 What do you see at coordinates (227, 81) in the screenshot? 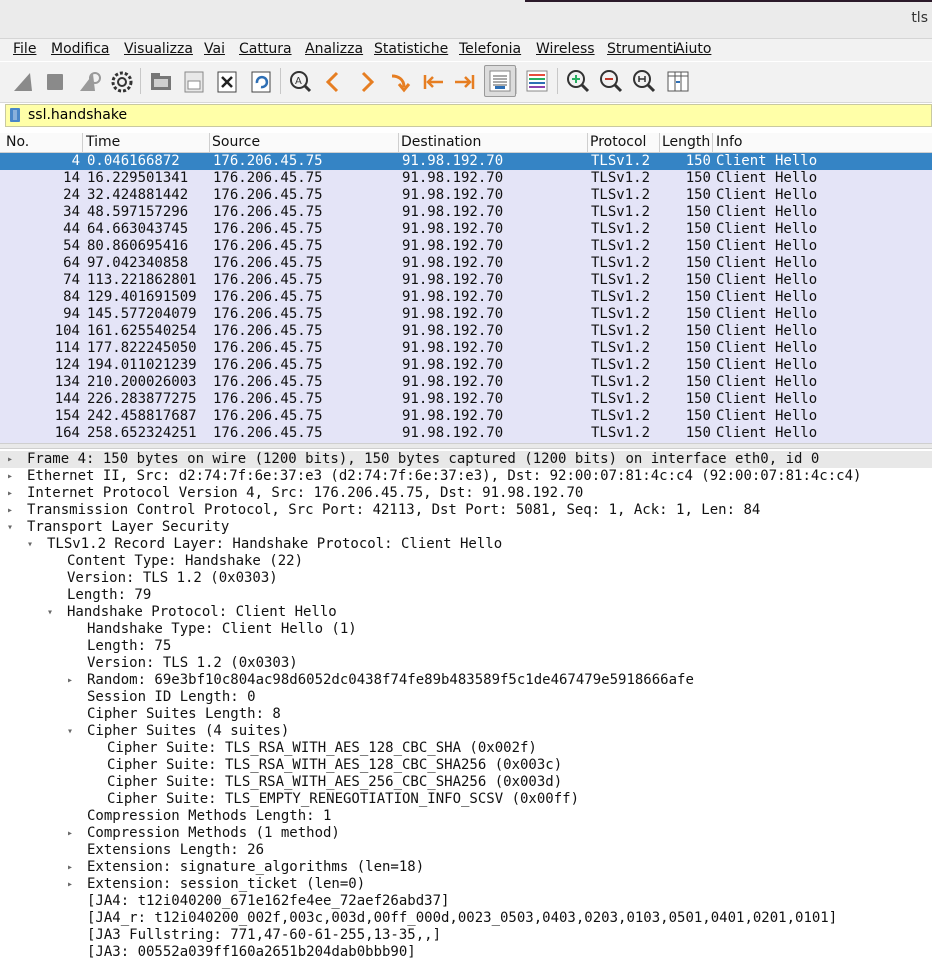
I see `file-close-button` at bounding box center [227, 81].